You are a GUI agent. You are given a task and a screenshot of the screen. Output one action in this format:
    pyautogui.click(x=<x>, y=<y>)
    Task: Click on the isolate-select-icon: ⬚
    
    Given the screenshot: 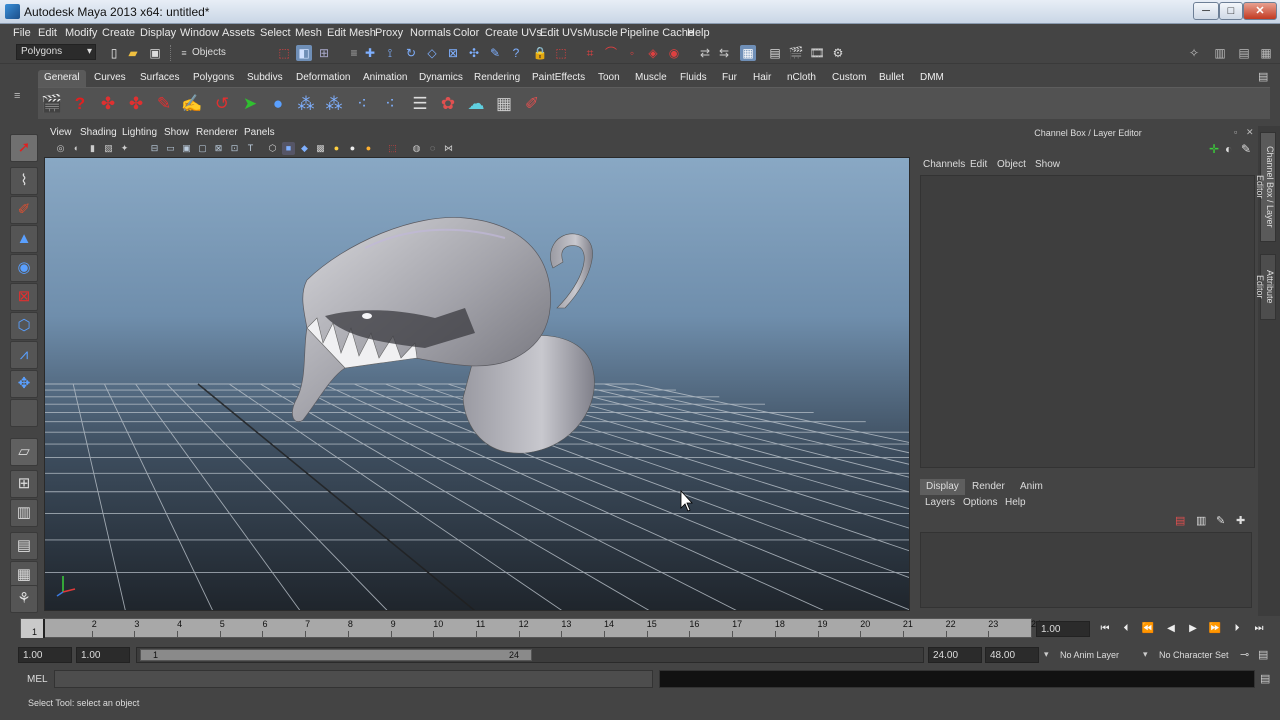 What is the action you would take?
    pyautogui.click(x=392, y=148)
    